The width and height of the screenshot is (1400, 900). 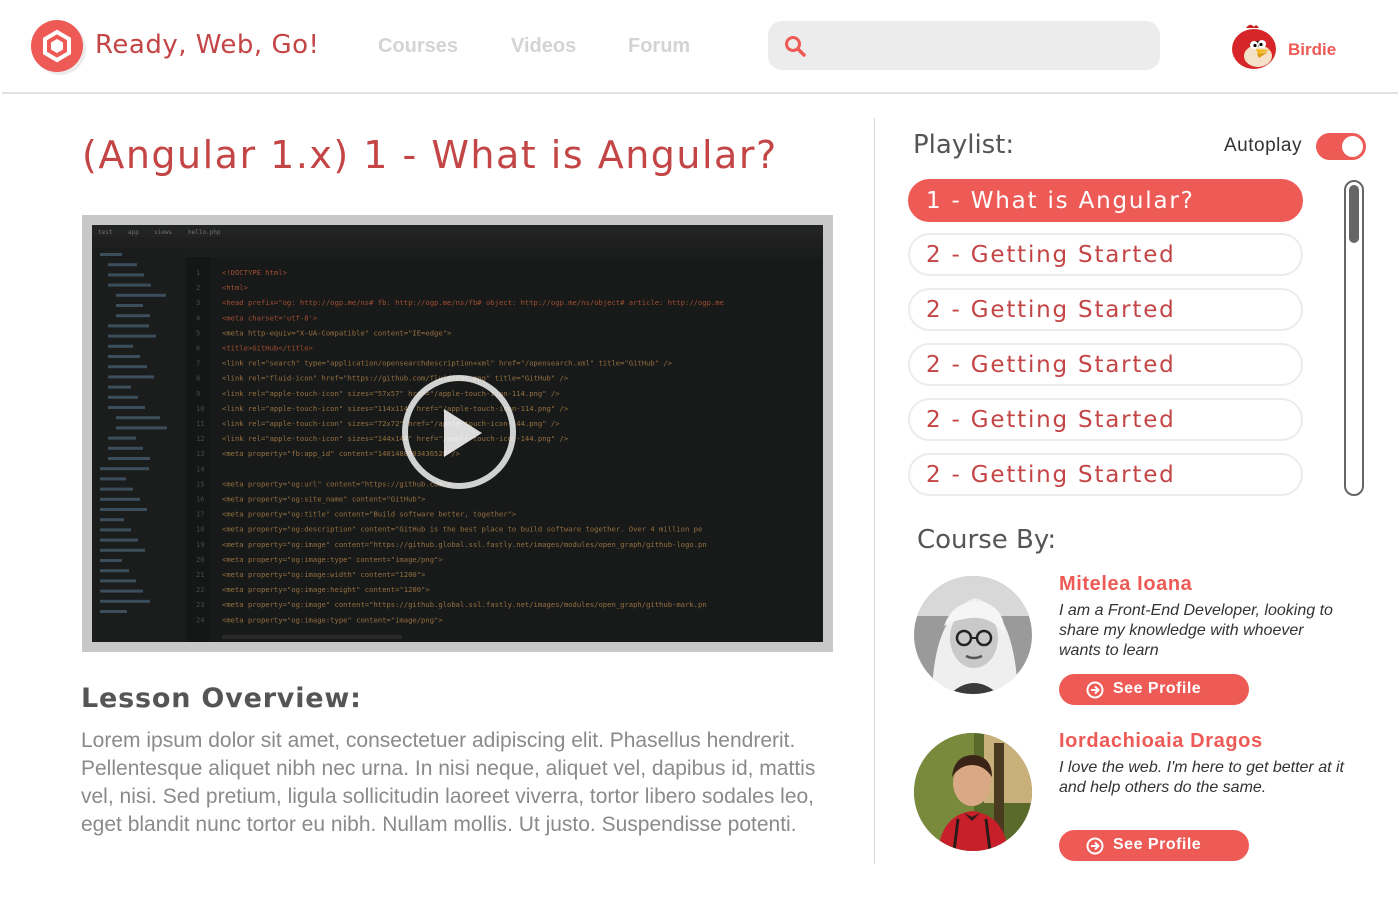 I want to click on playlist-item-active: 1 - What is Angular?, so click(x=1105, y=200).